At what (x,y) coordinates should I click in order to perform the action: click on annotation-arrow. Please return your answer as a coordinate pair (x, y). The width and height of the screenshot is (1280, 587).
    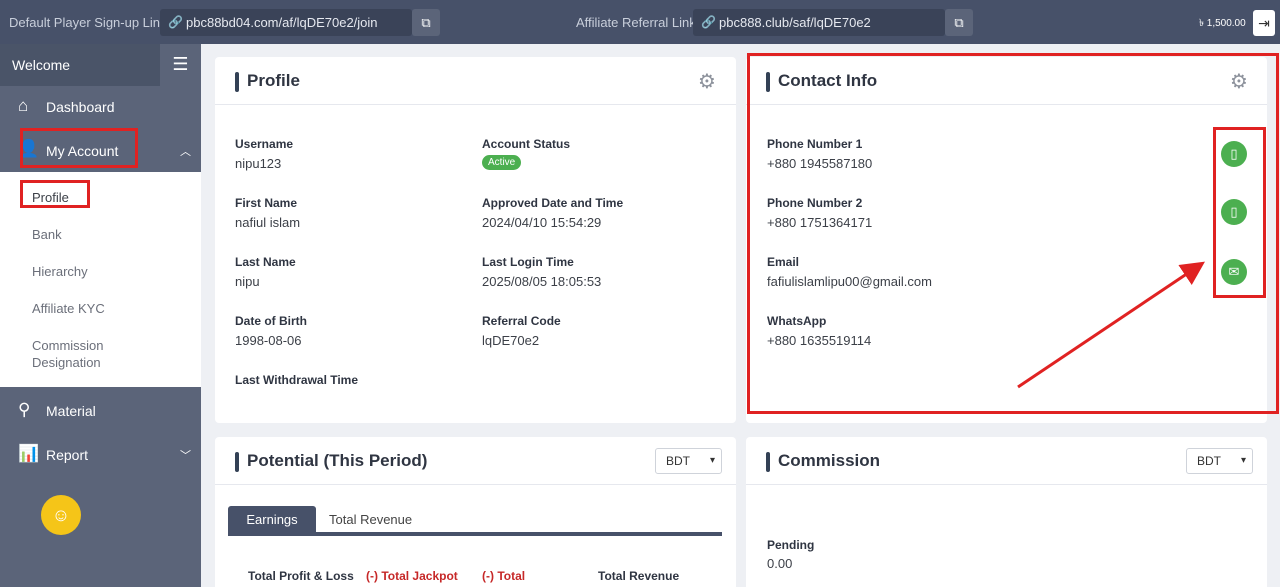
    Looking at the image, I should click on (1111, 325).